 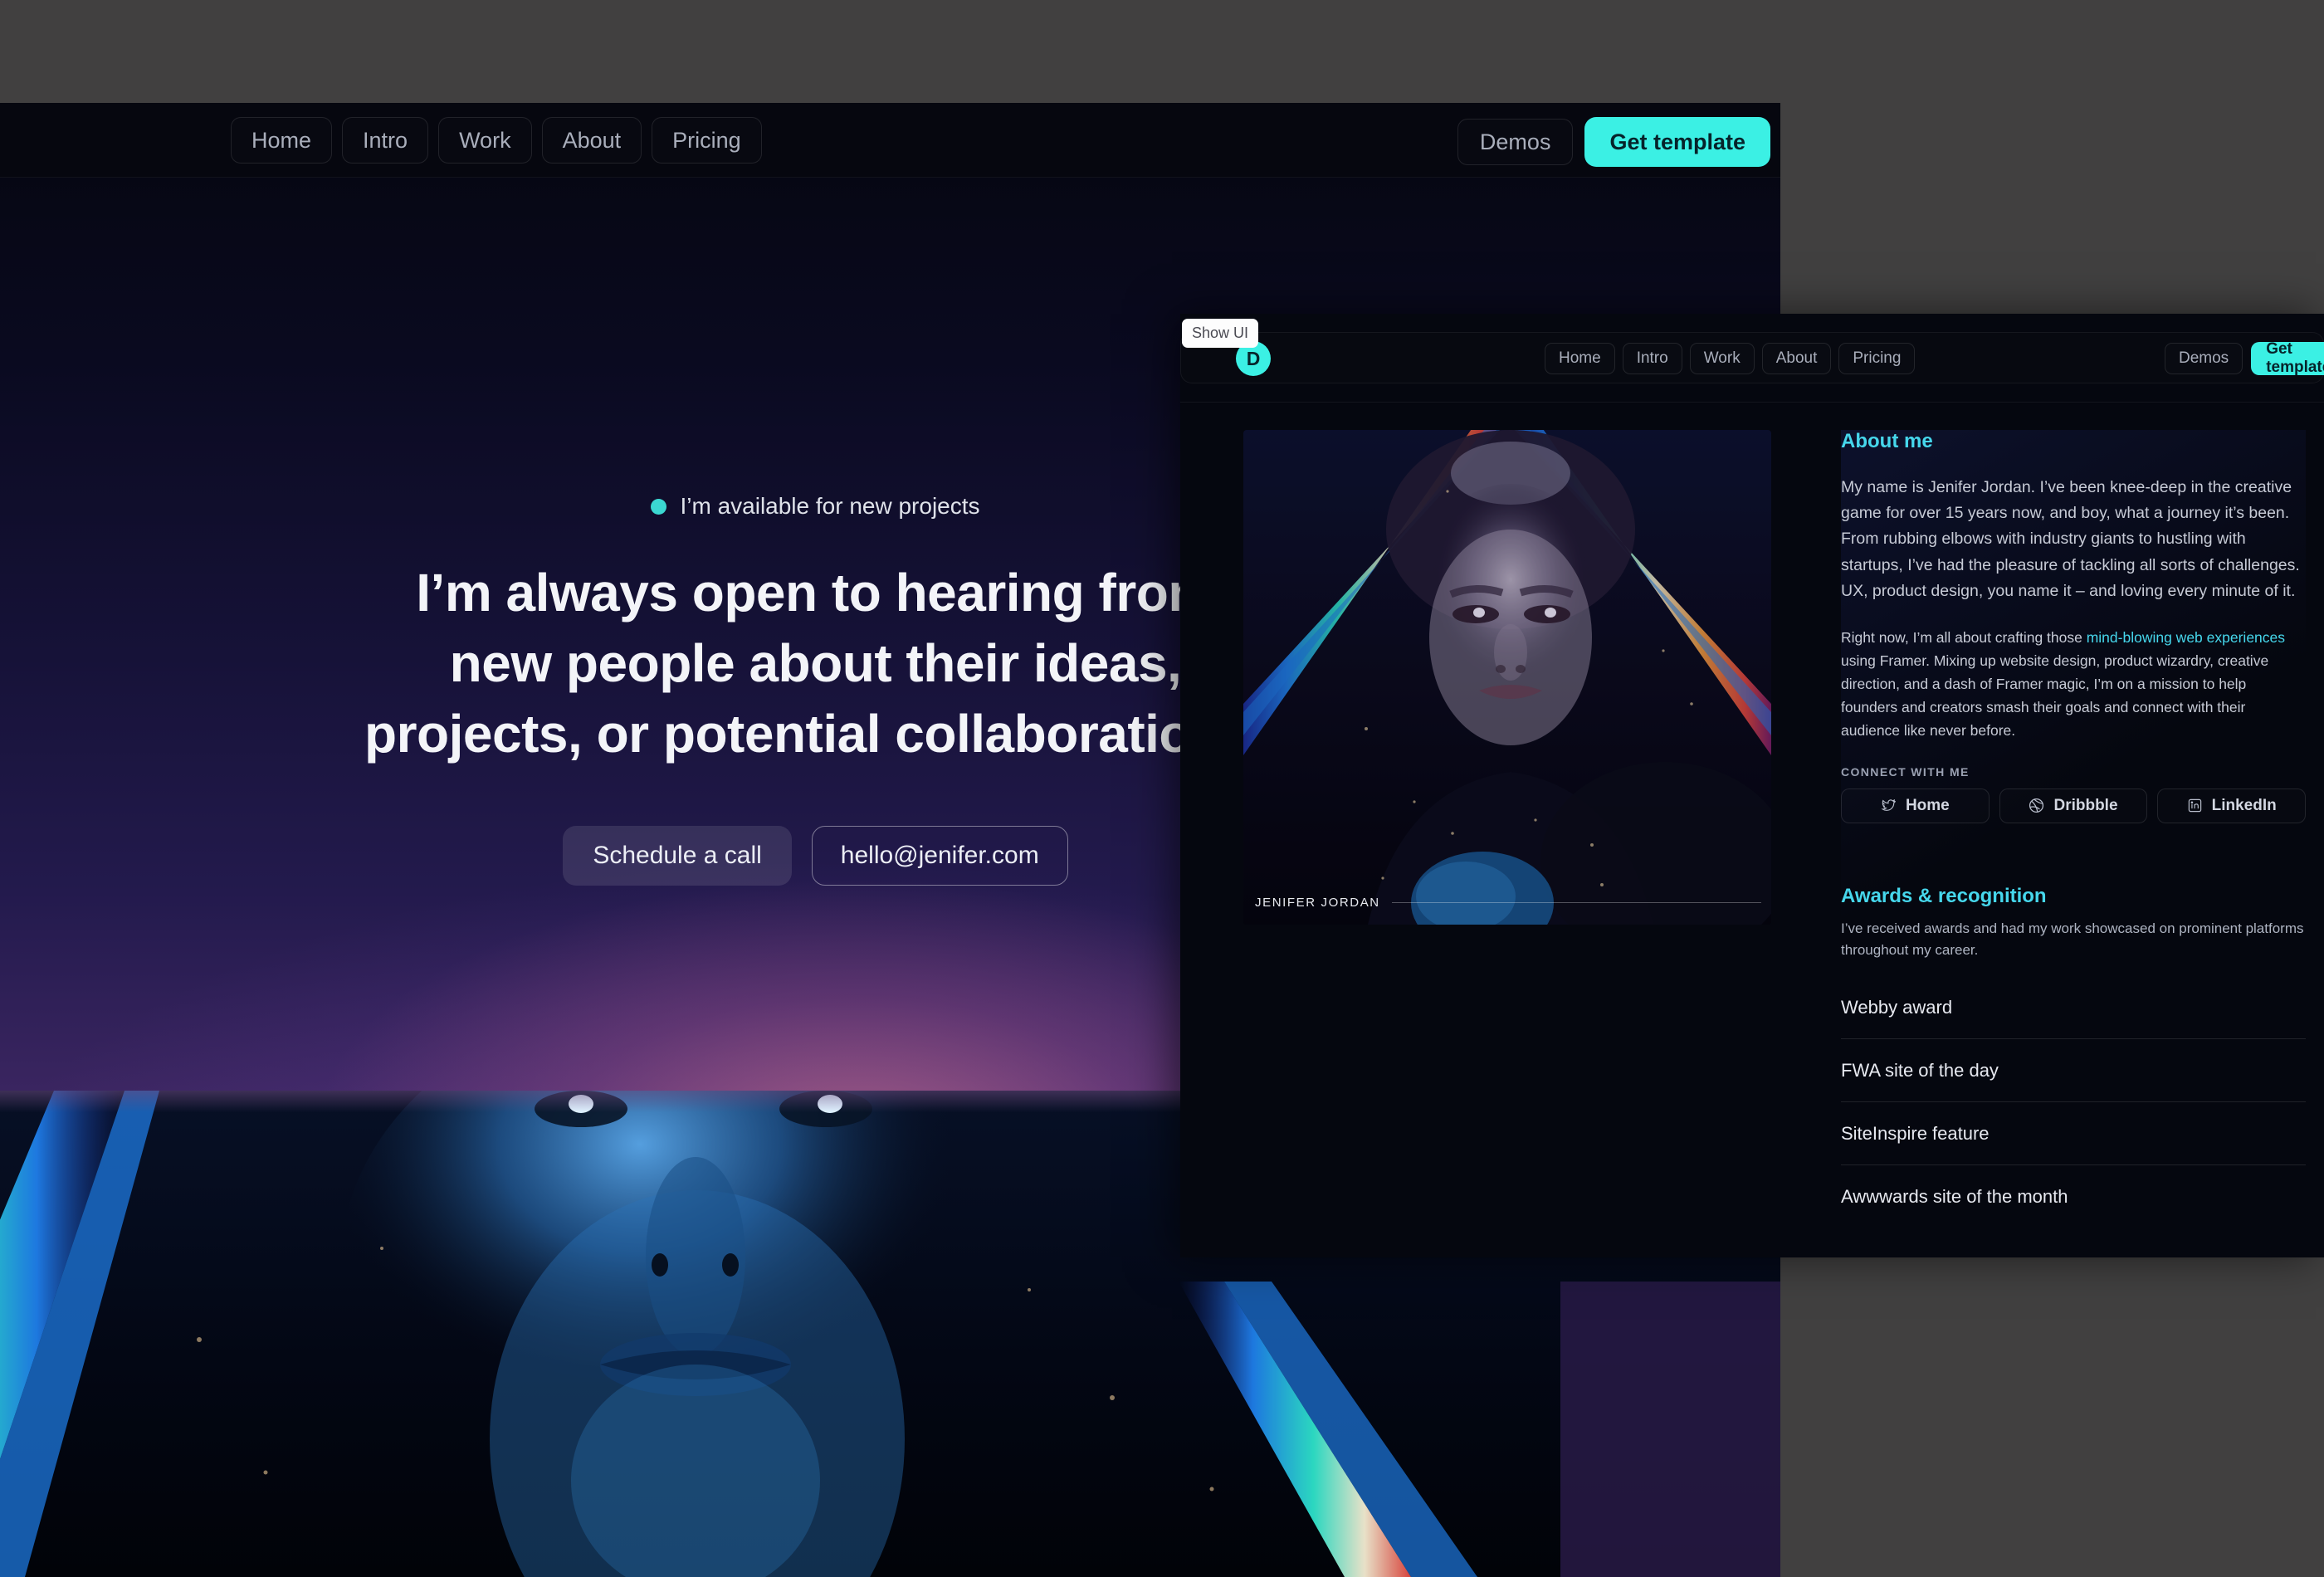 I want to click on availability-status: I’m available for new projects, so click(x=816, y=507).